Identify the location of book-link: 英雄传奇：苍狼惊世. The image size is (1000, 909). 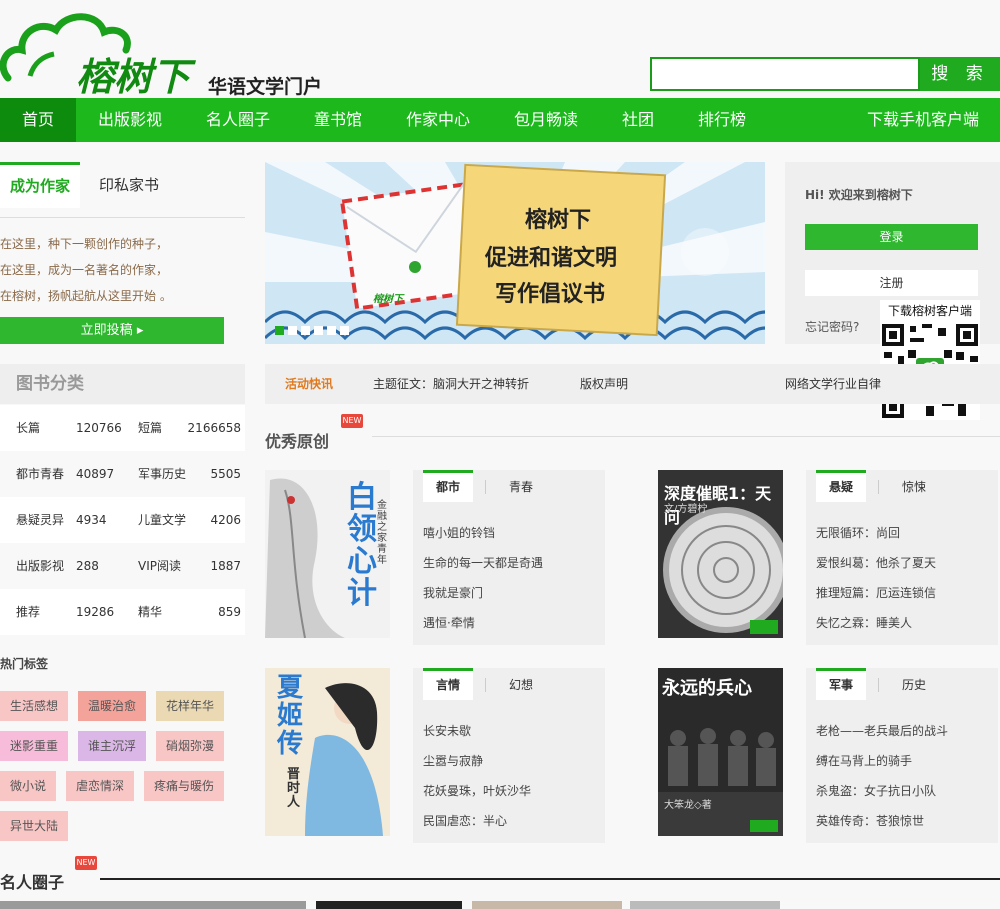
(870, 820).